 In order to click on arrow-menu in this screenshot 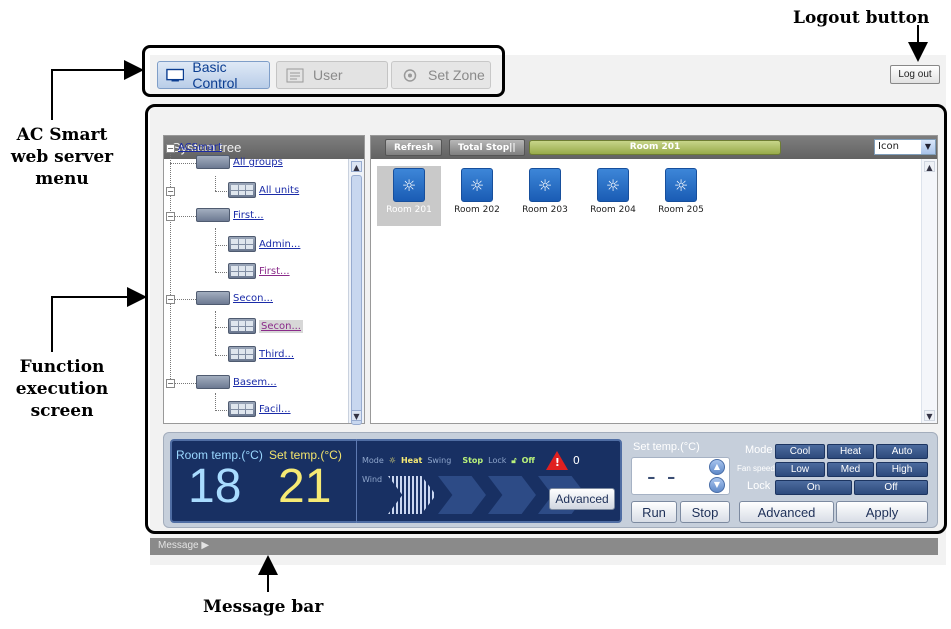, I will do `click(97, 90)`.